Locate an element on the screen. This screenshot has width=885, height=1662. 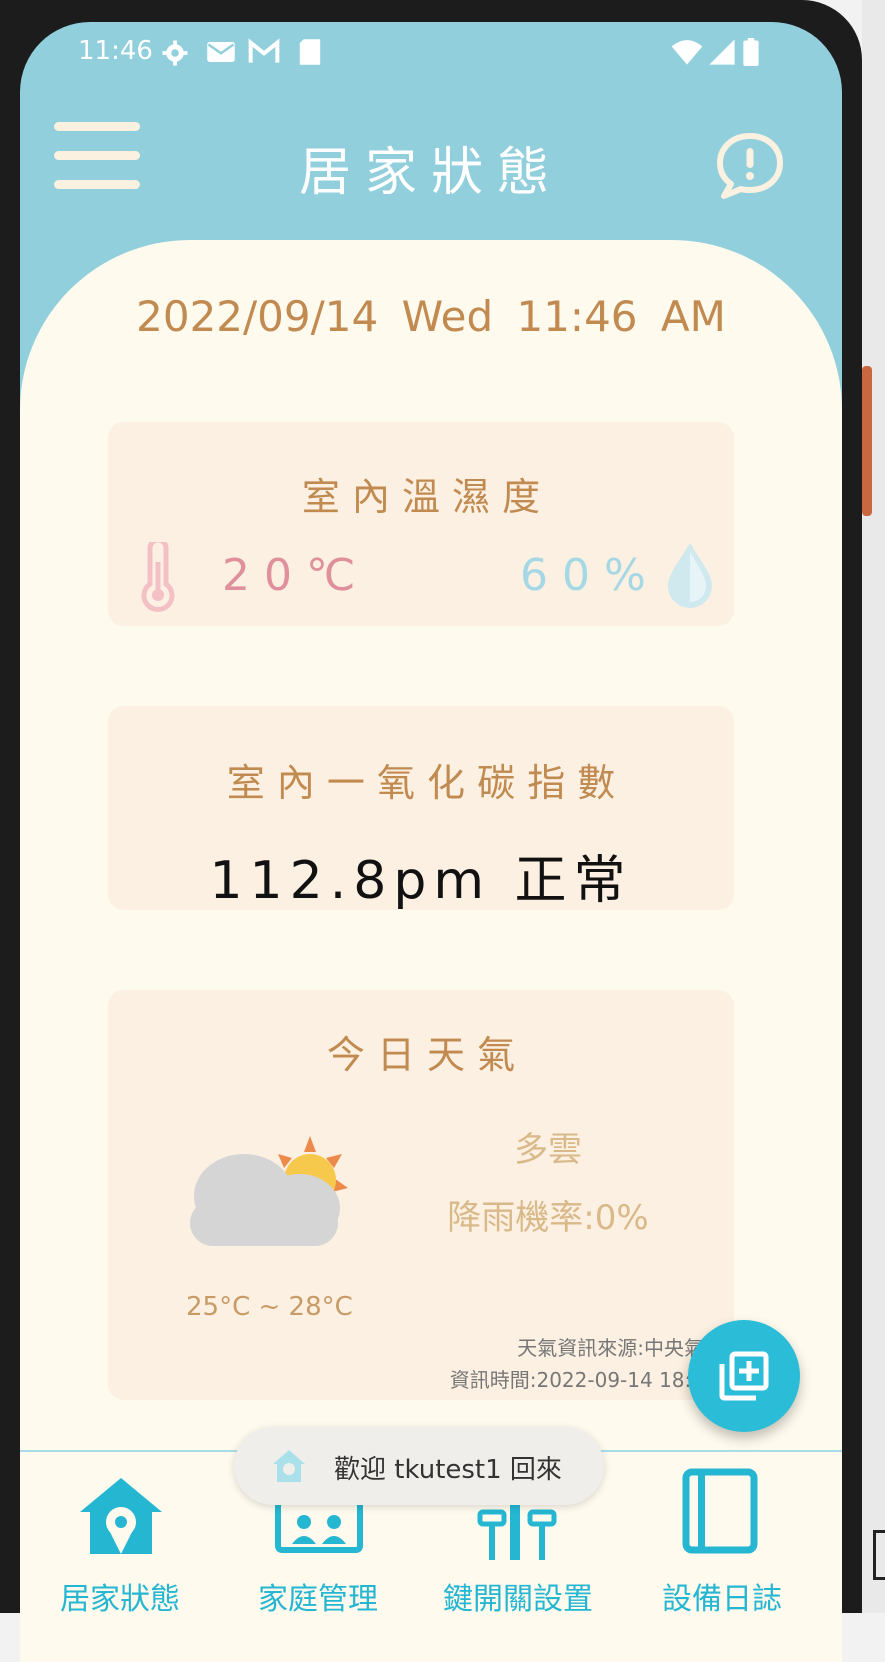
water-drop-icon is located at coordinates (690, 575).